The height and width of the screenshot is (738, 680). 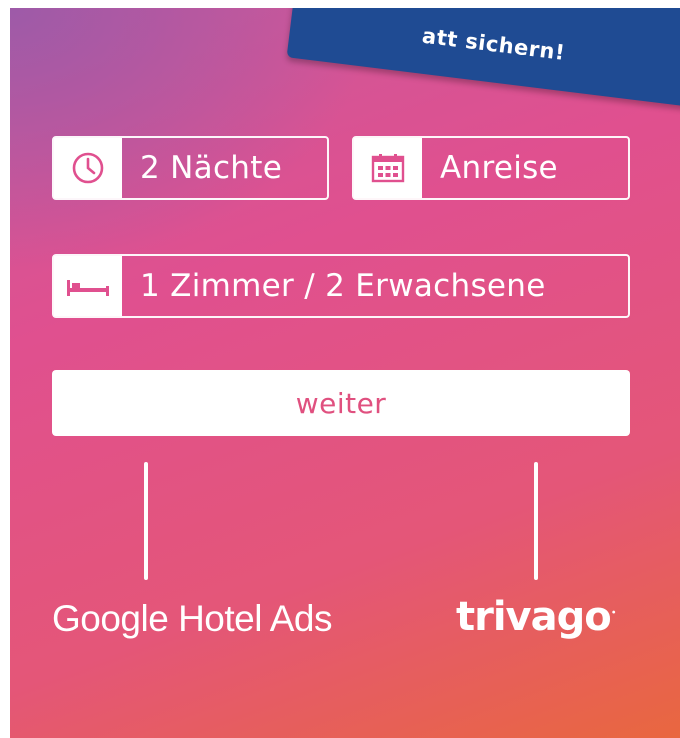 I want to click on trivago-logo-text: trivago, so click(x=534, y=617).